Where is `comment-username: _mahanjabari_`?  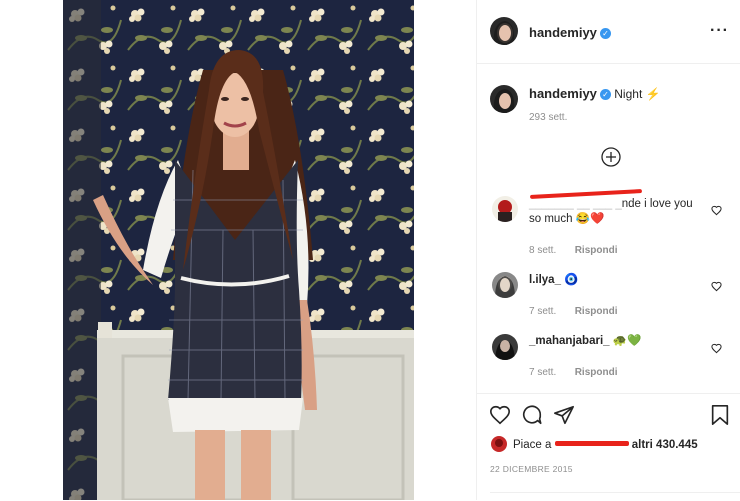 comment-username: _mahanjabari_ is located at coordinates (569, 341).